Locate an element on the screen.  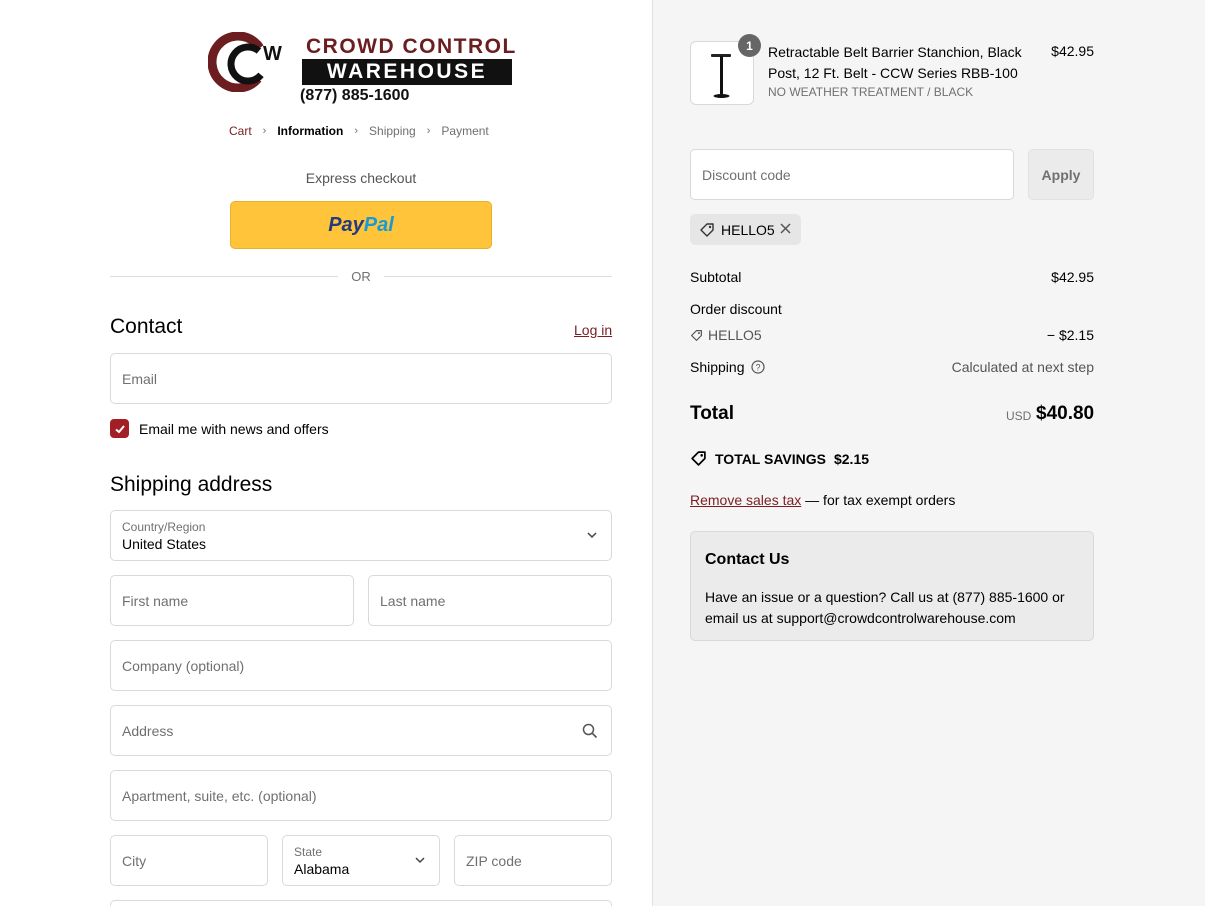
help-icon: ? is located at coordinates (757, 367).